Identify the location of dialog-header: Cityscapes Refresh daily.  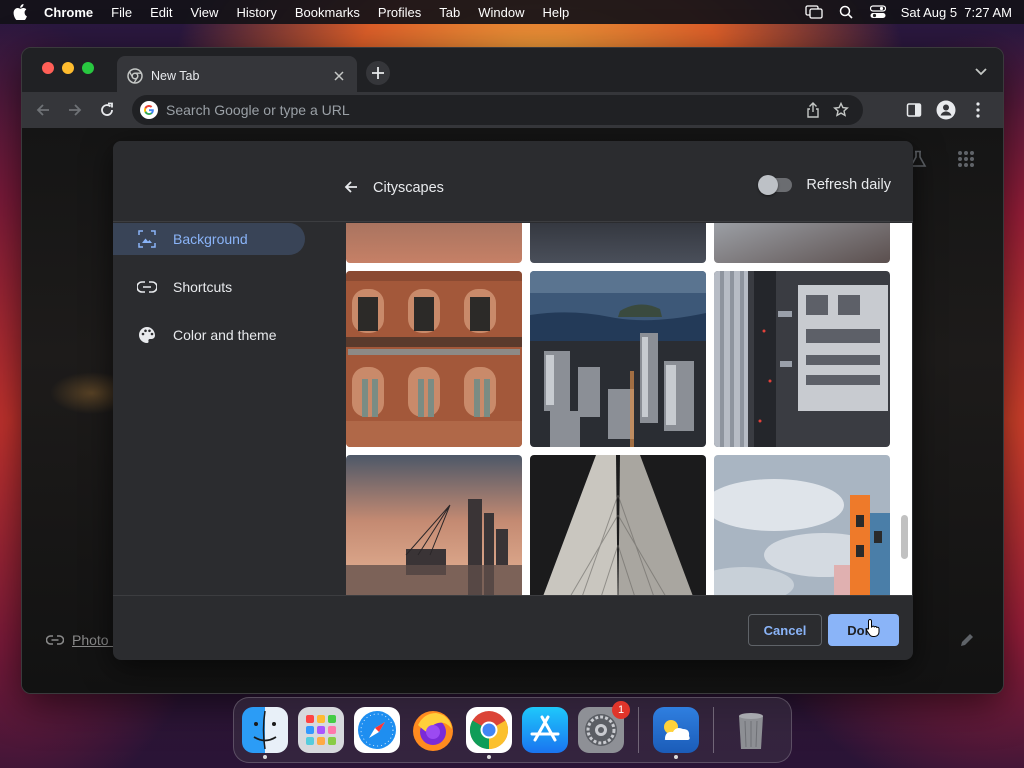
(513, 181).